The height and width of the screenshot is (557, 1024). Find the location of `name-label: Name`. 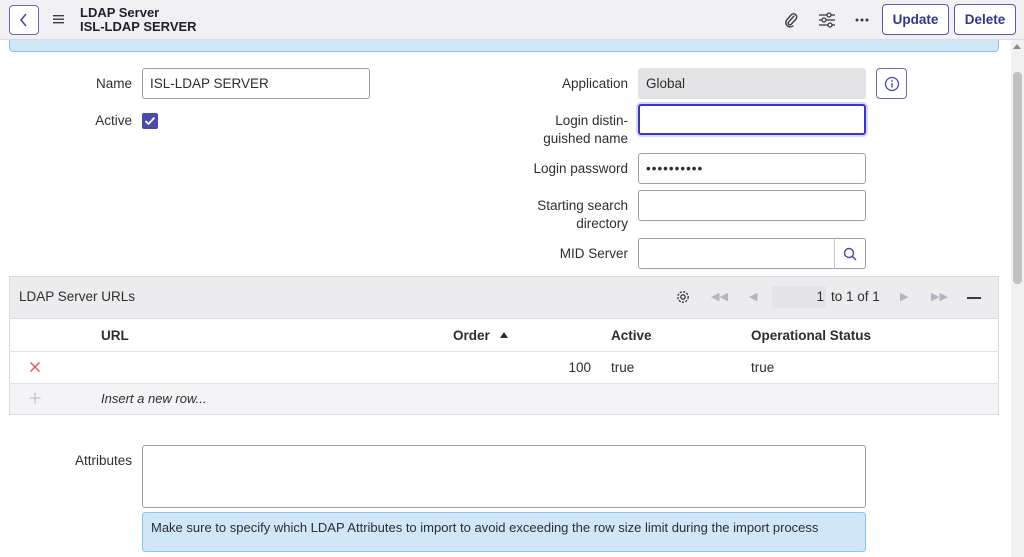

name-label: Name is located at coordinates (113, 83).